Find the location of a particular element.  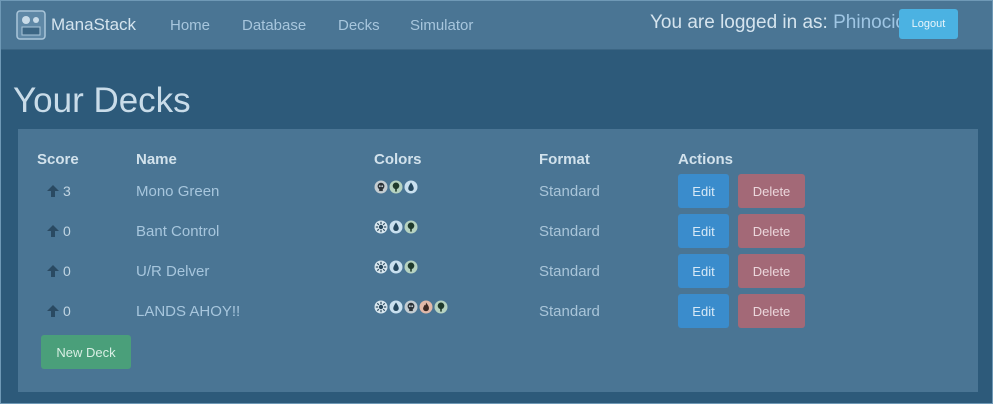

logout-button: Logout is located at coordinates (928, 24).